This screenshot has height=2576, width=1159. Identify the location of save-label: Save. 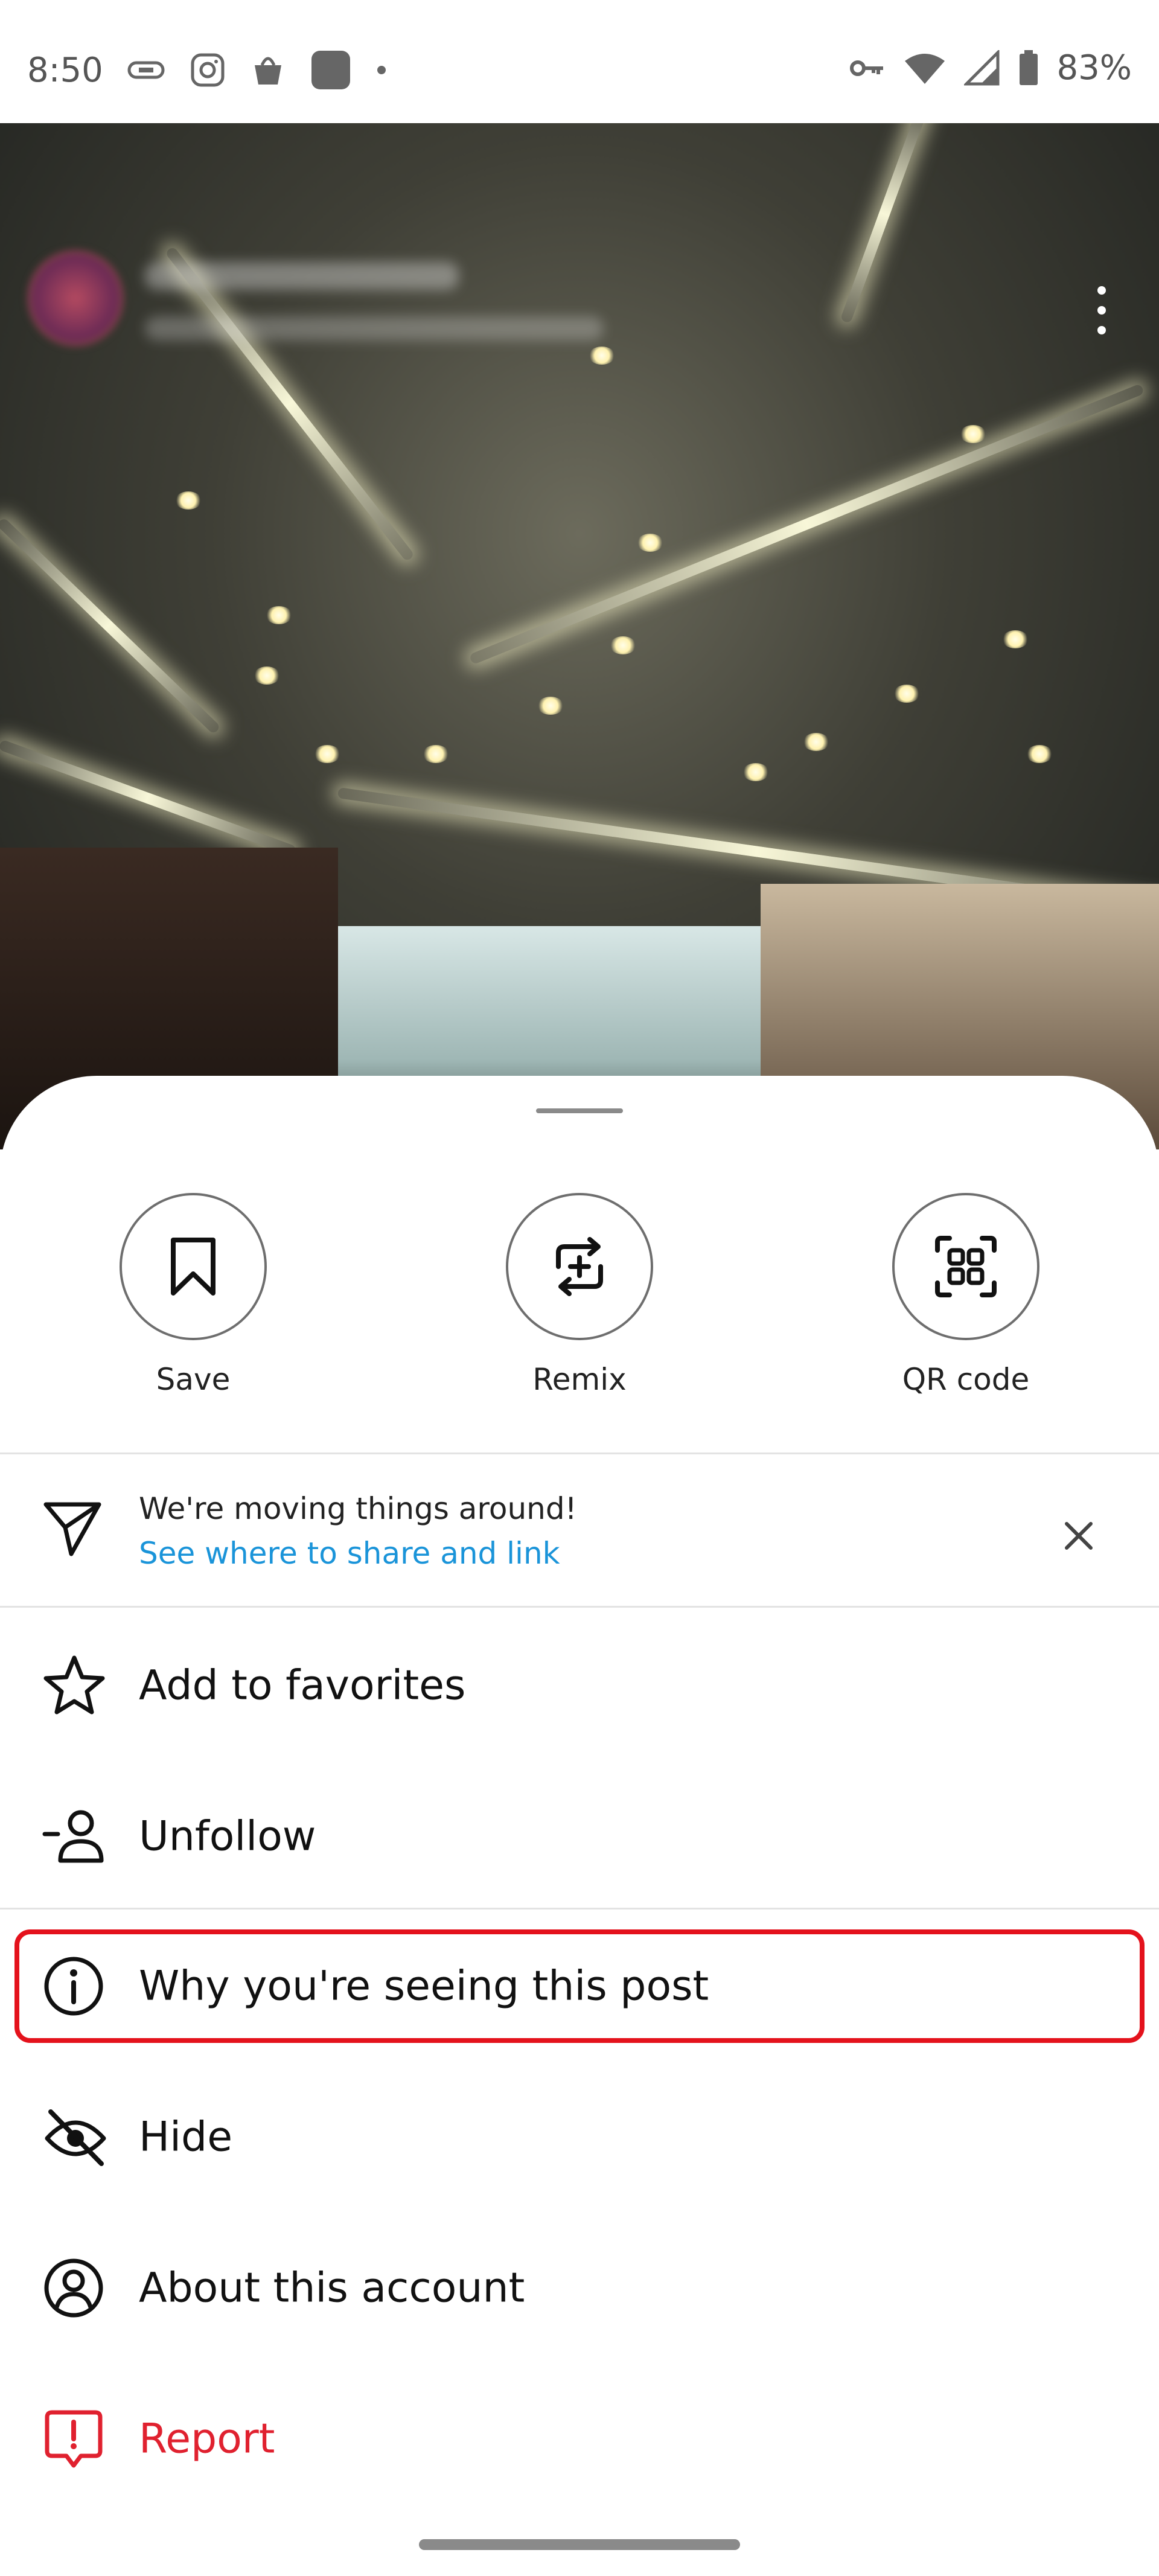
(193, 1380).